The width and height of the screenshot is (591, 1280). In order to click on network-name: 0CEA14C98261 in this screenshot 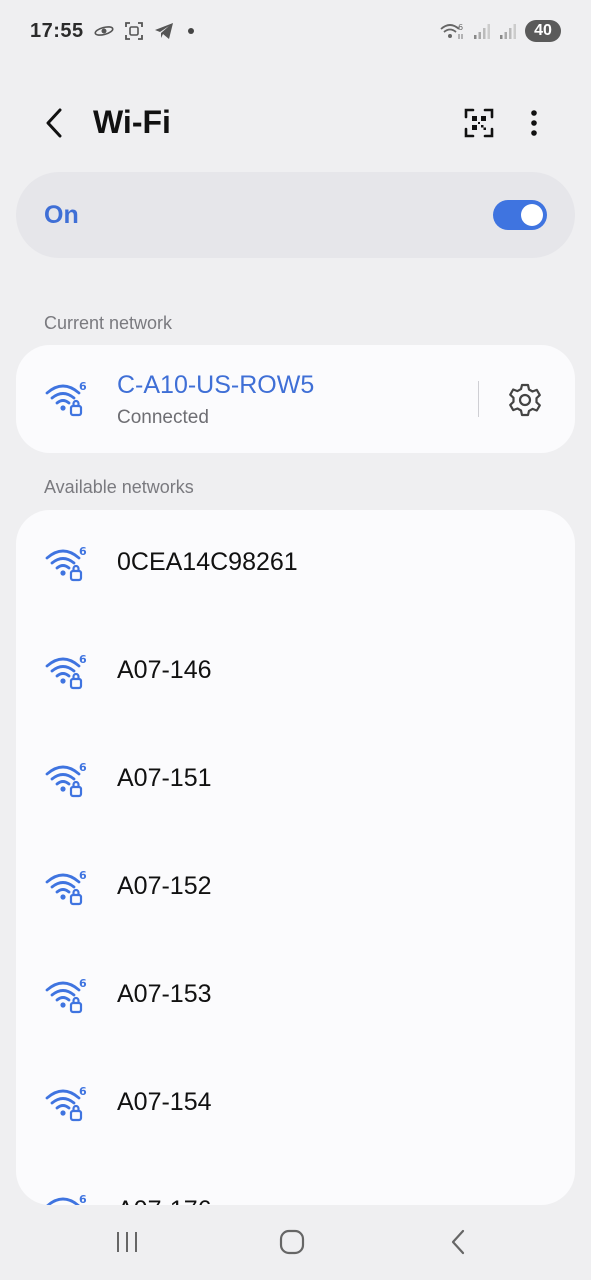, I will do `click(207, 562)`.